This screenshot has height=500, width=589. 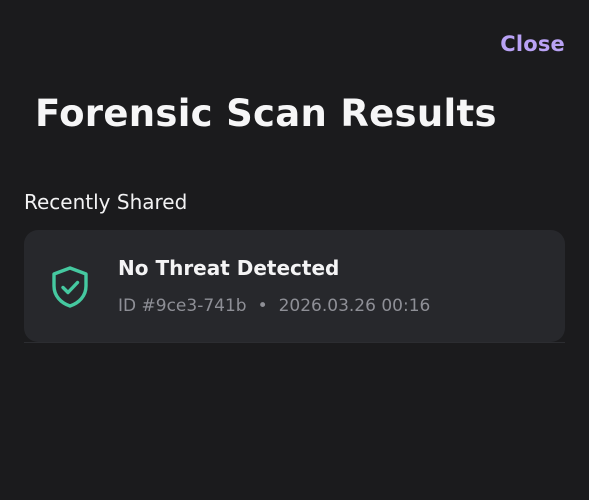 I want to click on close-button: Close, so click(x=532, y=44).